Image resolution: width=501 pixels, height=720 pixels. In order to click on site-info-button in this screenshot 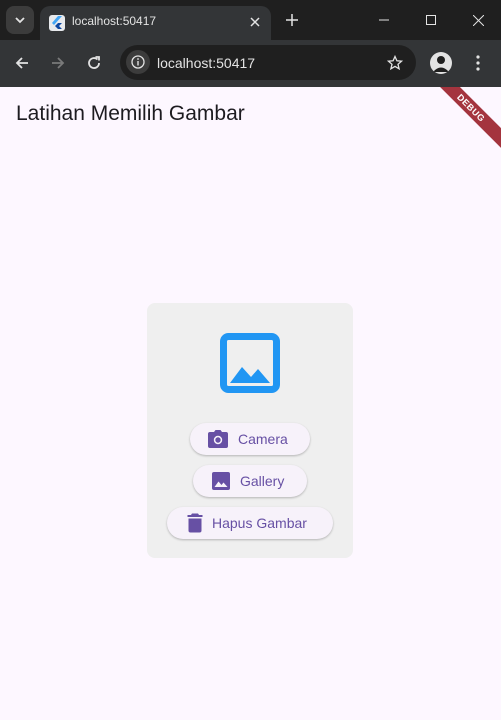, I will do `click(138, 62)`.